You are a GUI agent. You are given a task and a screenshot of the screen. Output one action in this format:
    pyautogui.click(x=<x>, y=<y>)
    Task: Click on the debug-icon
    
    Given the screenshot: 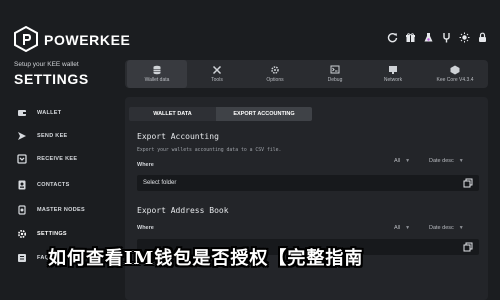 What is the action you would take?
    pyautogui.click(x=335, y=70)
    